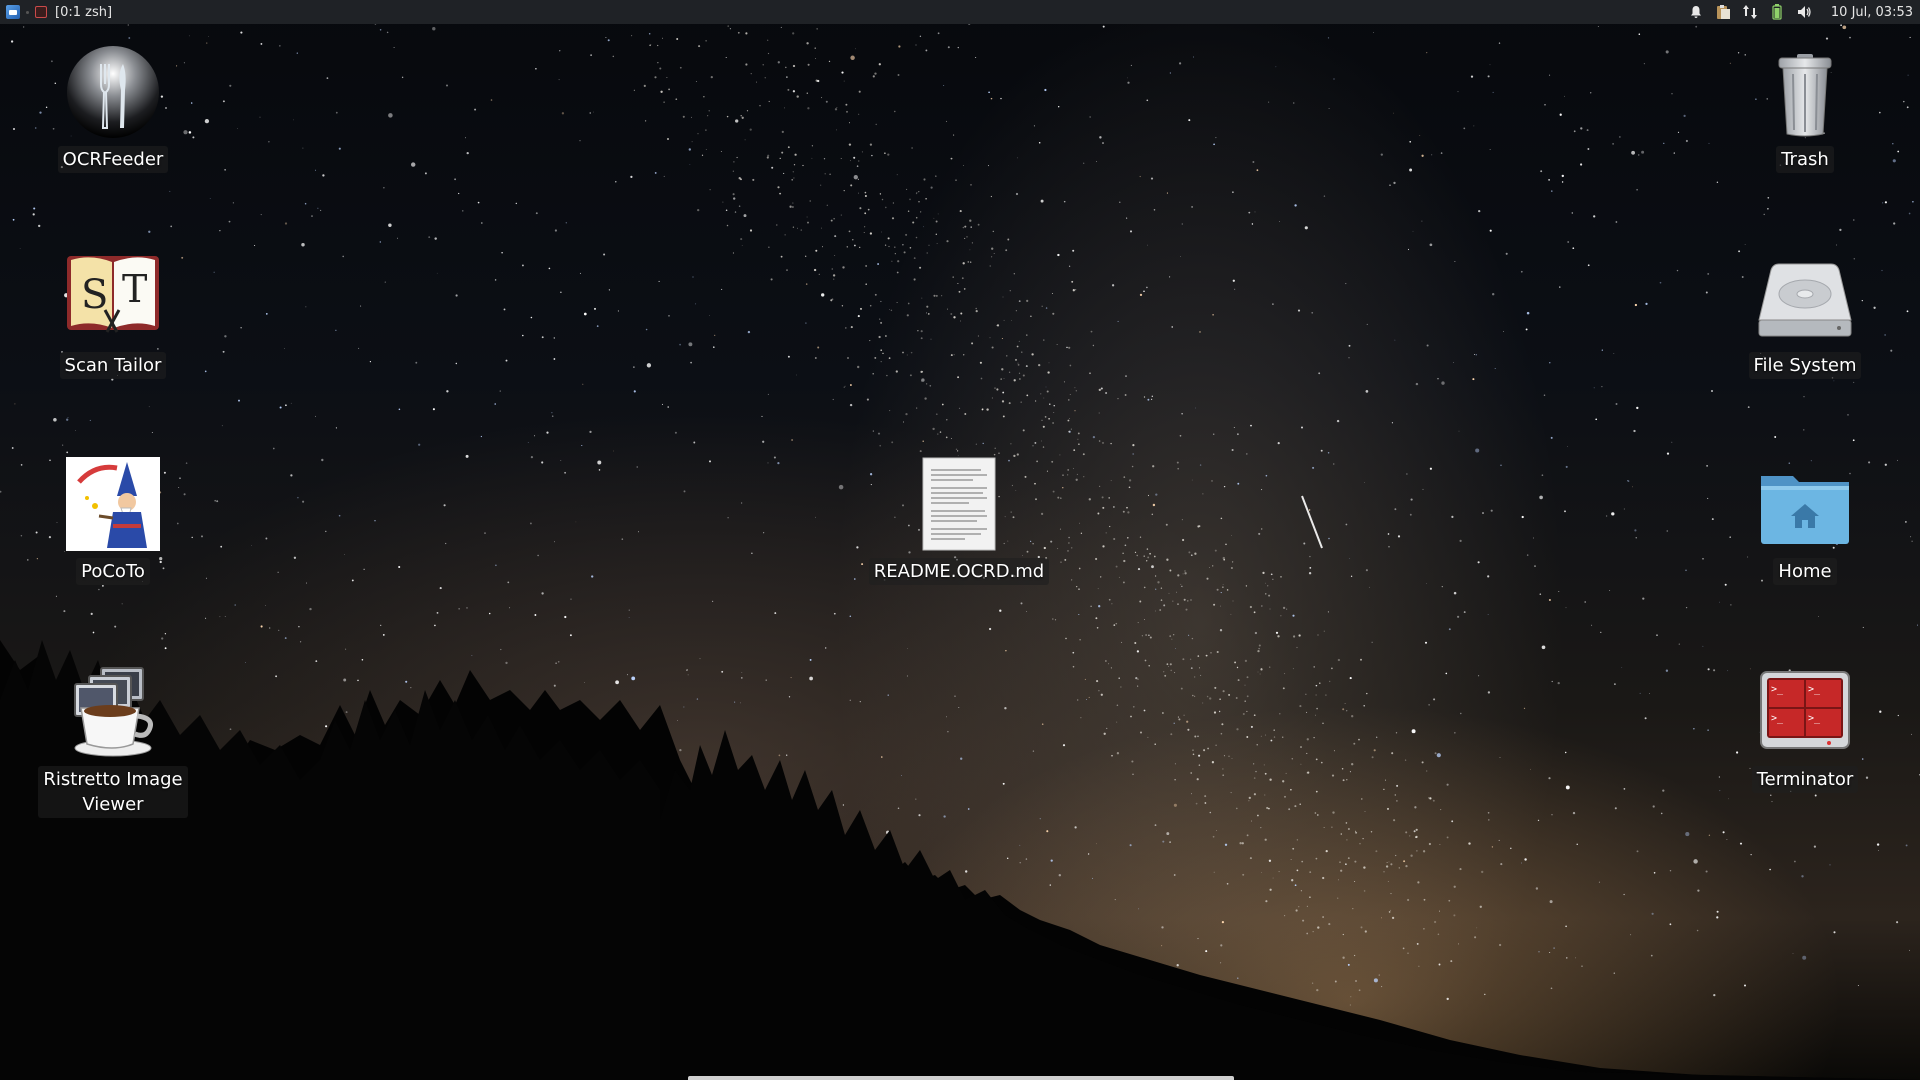  What do you see at coordinates (1723, 12) in the screenshot?
I see `clipboard-icon` at bounding box center [1723, 12].